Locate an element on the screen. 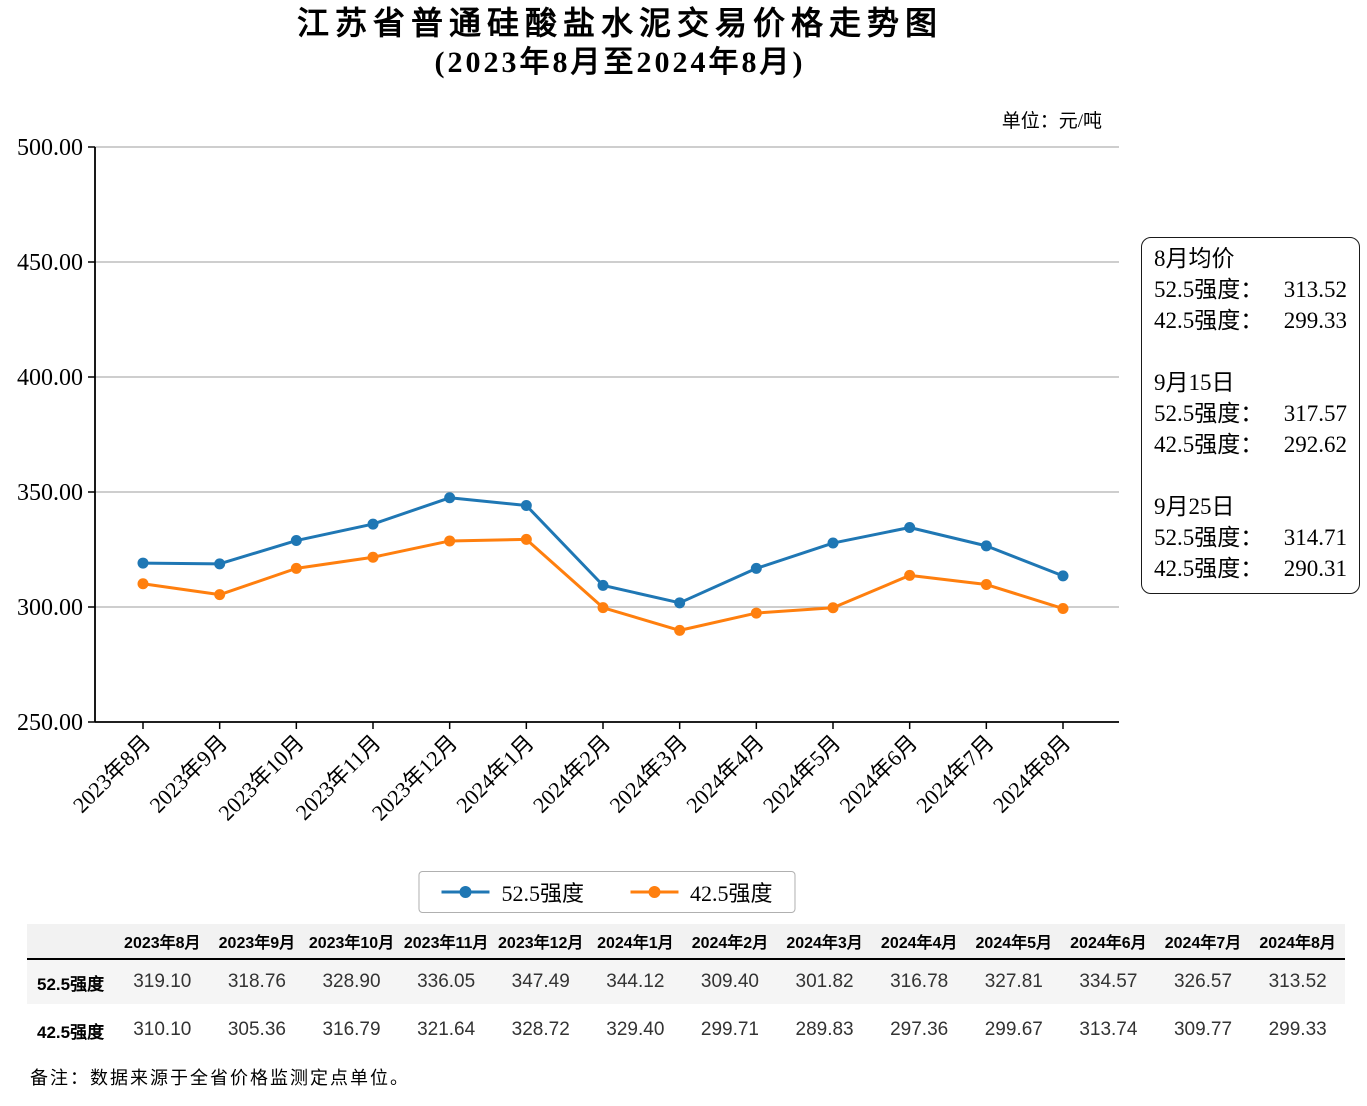  table-cell: 310.10 is located at coordinates (162, 1030).